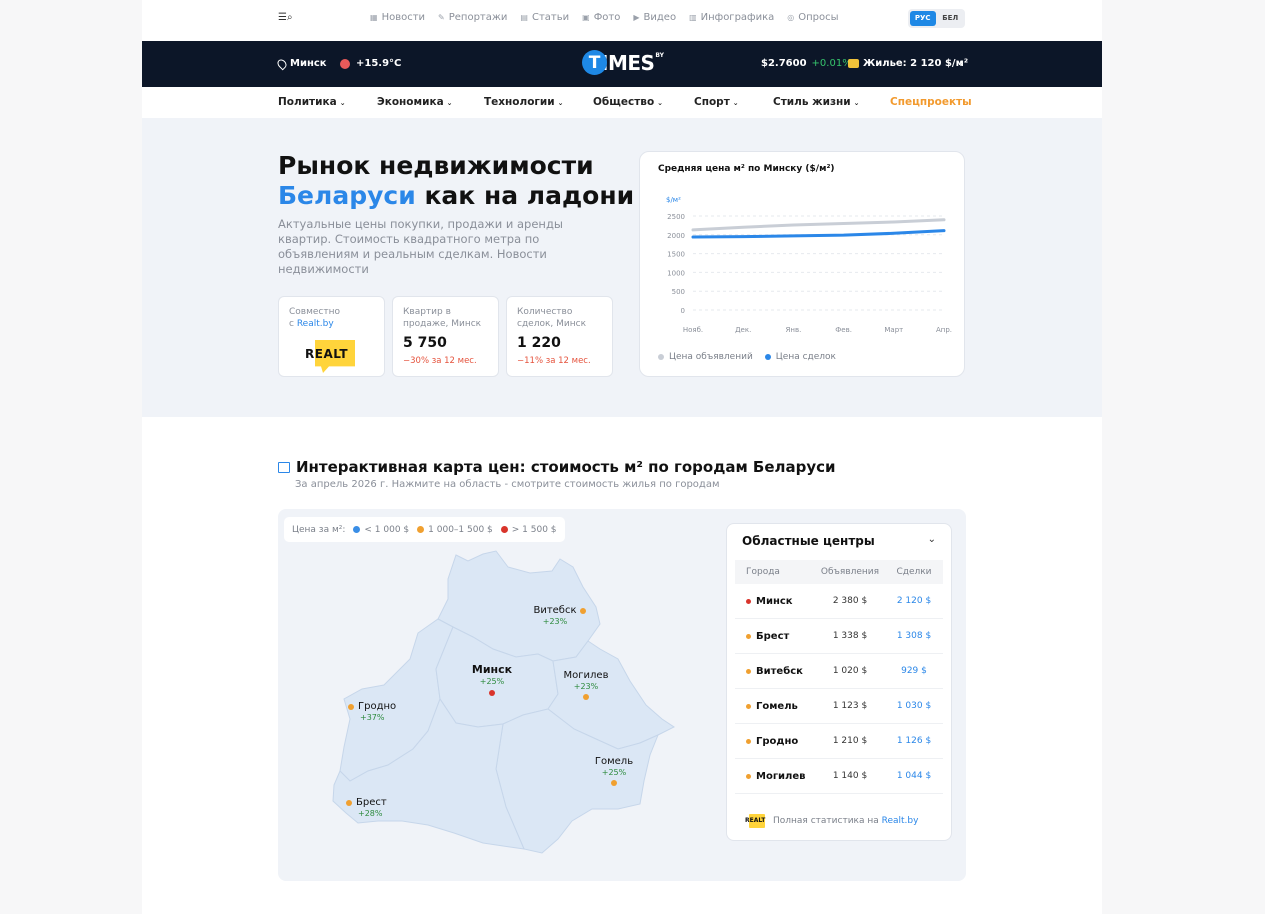 The height and width of the screenshot is (914, 1265). I want to click on nav-link-6: ◎ Опросы, so click(812, 17).